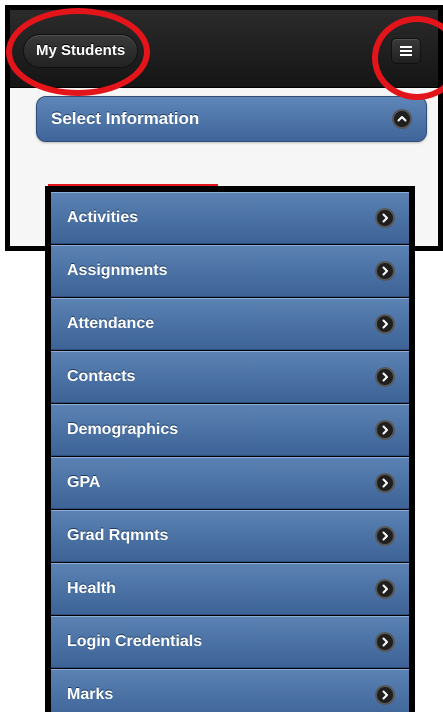 This screenshot has height=712, width=443. Describe the element at coordinates (135, 641) in the screenshot. I see `menu-item-label: Login Credentials` at that location.